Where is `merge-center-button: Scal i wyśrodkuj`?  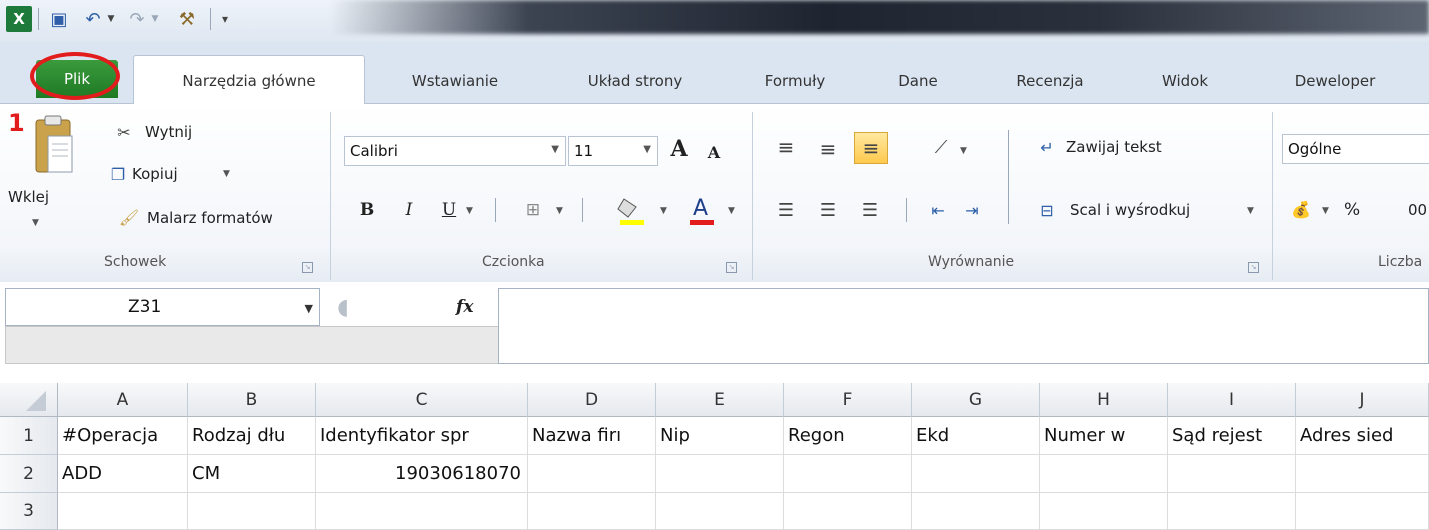
merge-center-button: Scal i wyśrodkuj is located at coordinates (1130, 210).